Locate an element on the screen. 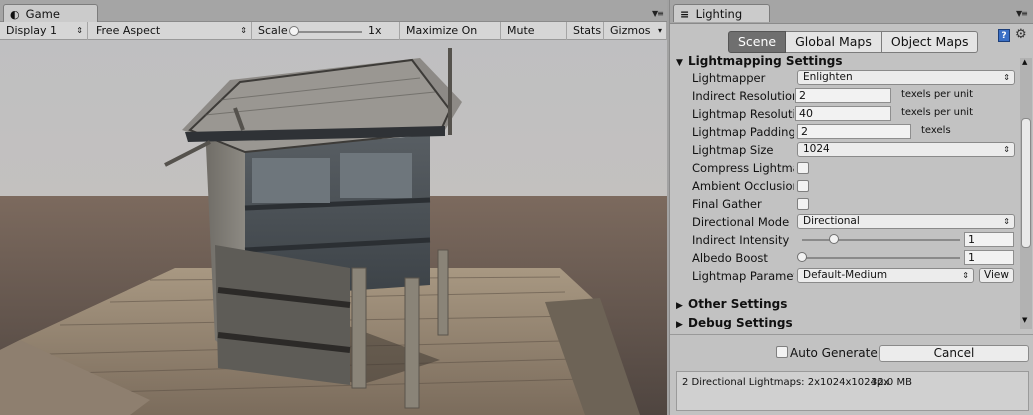 The height and width of the screenshot is (415, 1033). lighting-tab-bar: ≡ Lighting ▼≡ is located at coordinates (851, 12).